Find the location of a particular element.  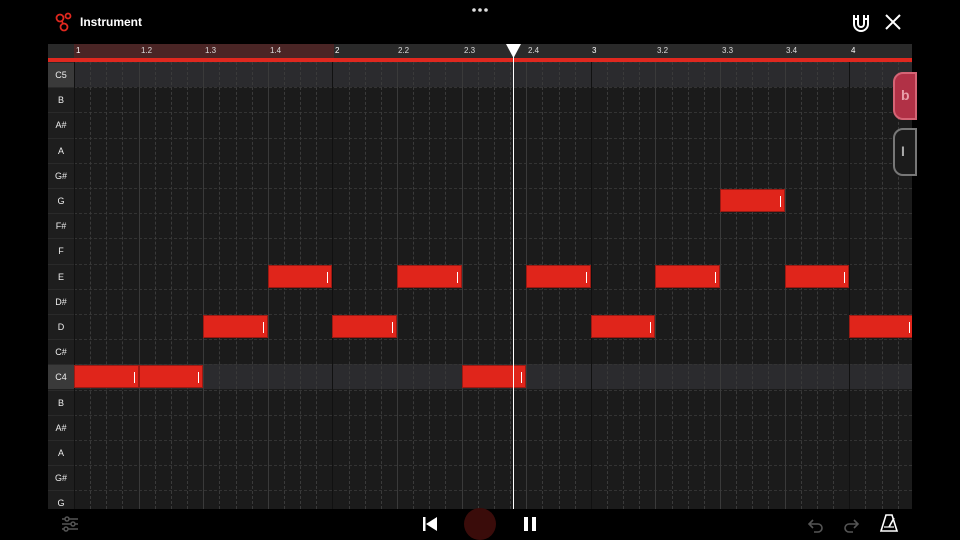

ruler-tick: 3.3 is located at coordinates (728, 50).